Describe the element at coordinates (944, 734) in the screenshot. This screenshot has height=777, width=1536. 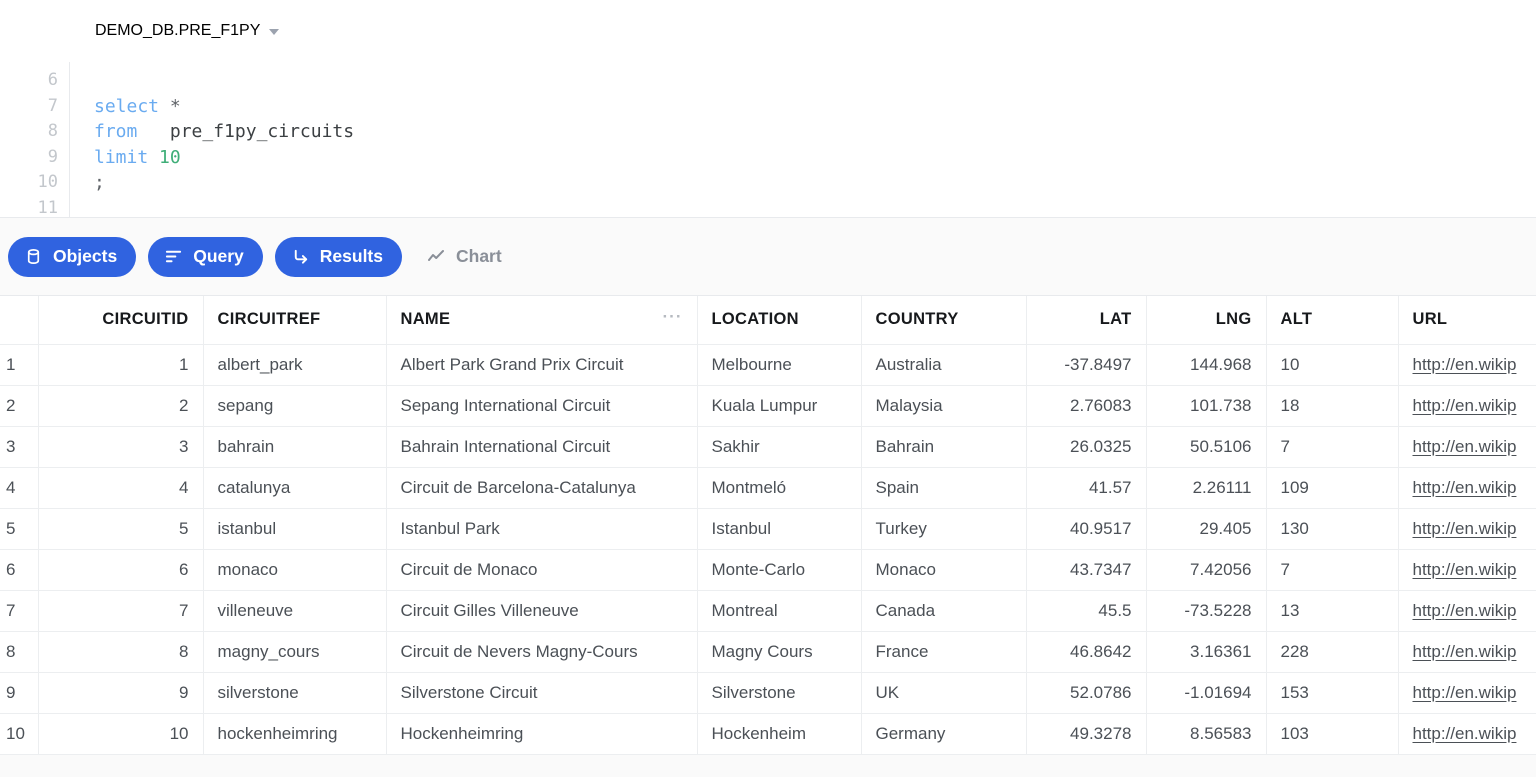
I see `cell-country: Germany` at that location.